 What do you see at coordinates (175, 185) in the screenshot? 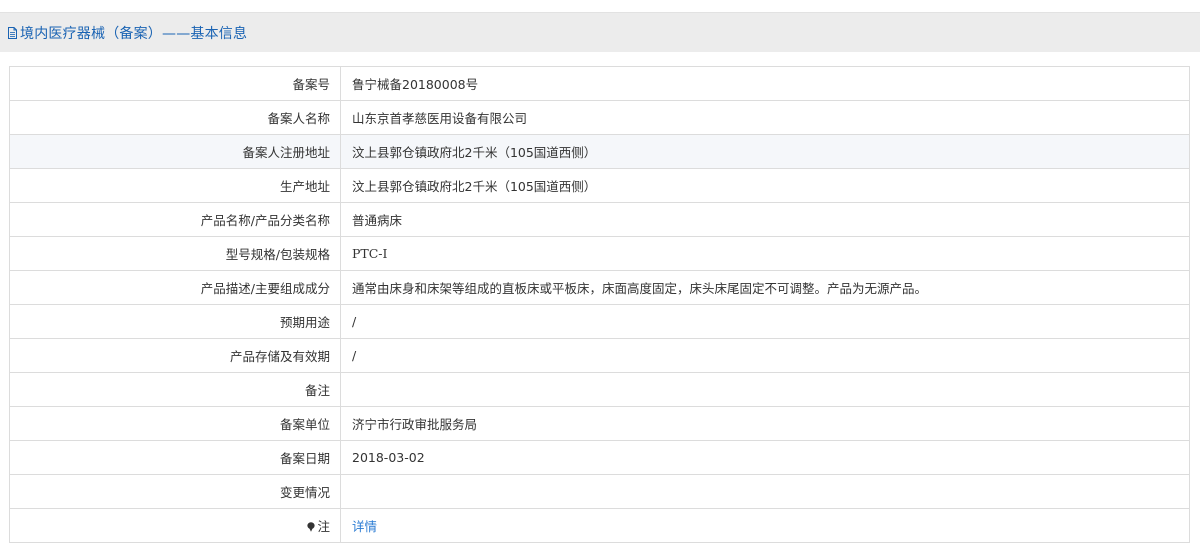
I see `row-label: 生产地址` at bounding box center [175, 185].